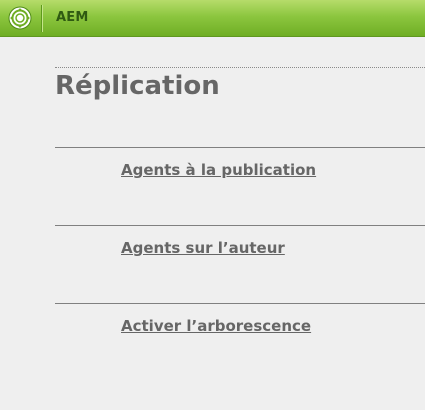 This screenshot has height=410, width=425. What do you see at coordinates (20, 18) in the screenshot?
I see `aem-logo-icon` at bounding box center [20, 18].